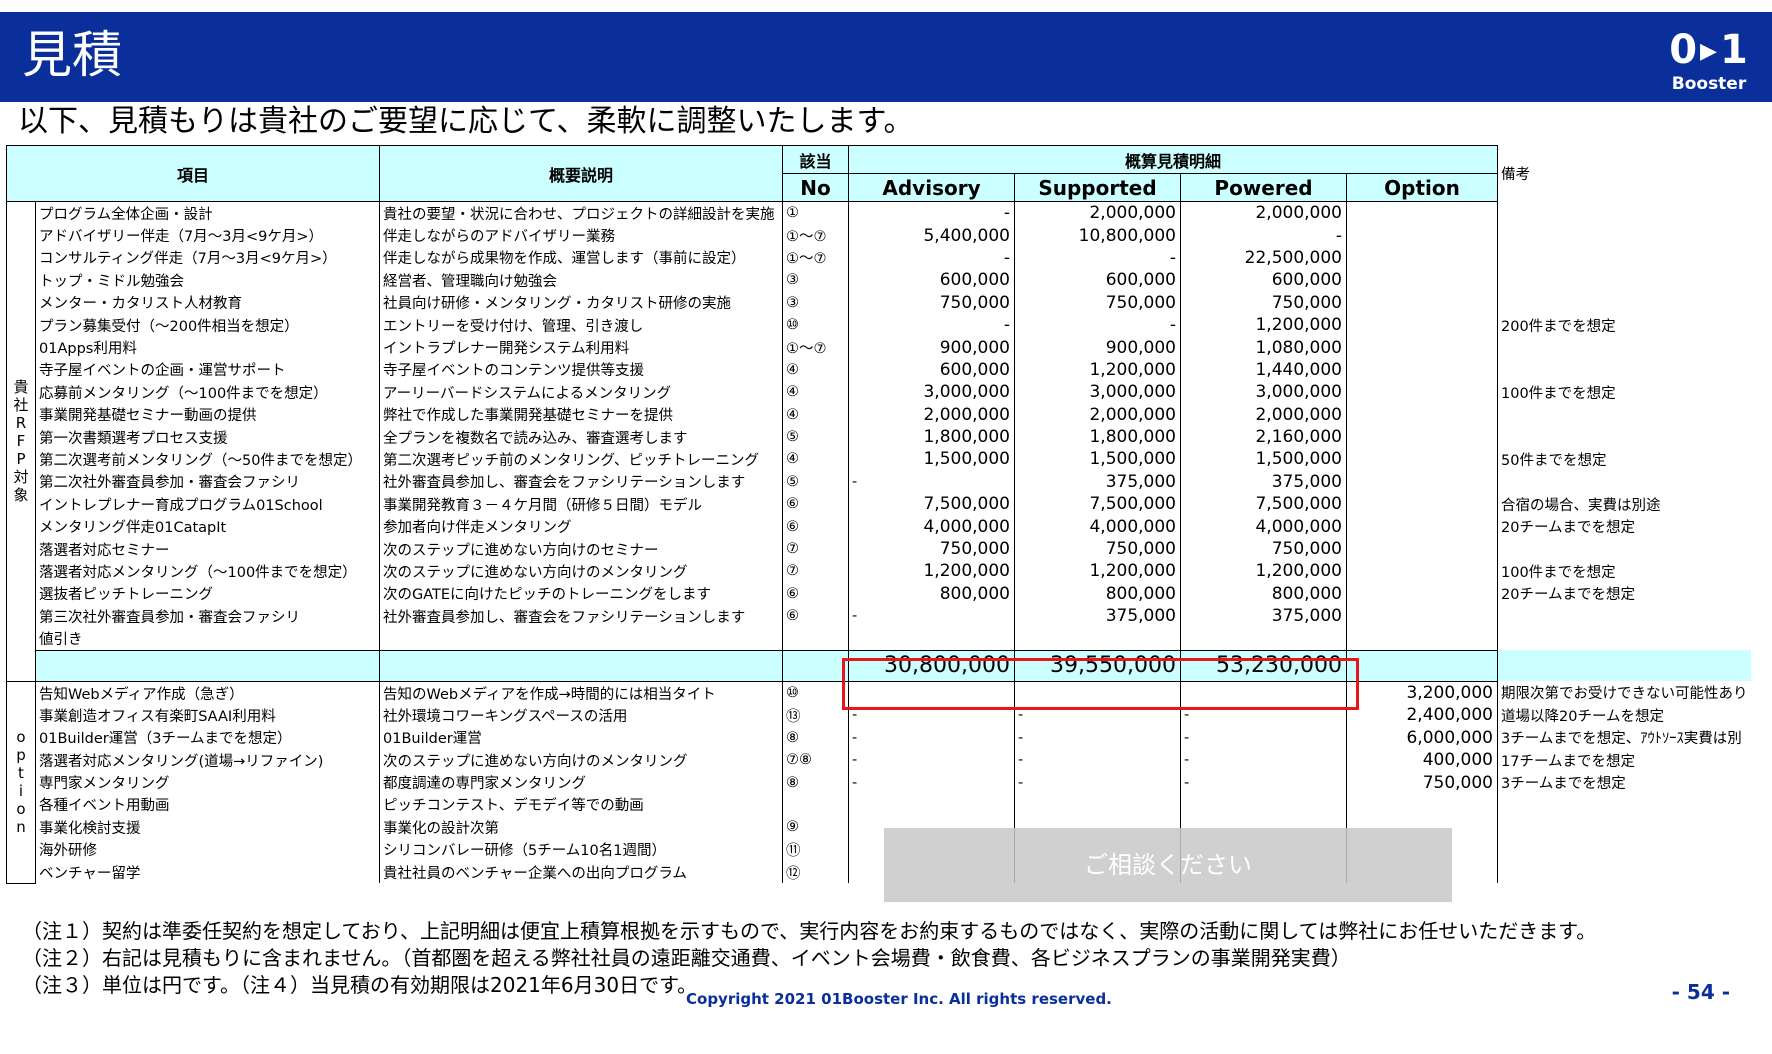 The image size is (1772, 1054). What do you see at coordinates (581, 571) in the screenshot?
I see `cell-desc: 次のステップに進めない方向けのメンタリング` at bounding box center [581, 571].